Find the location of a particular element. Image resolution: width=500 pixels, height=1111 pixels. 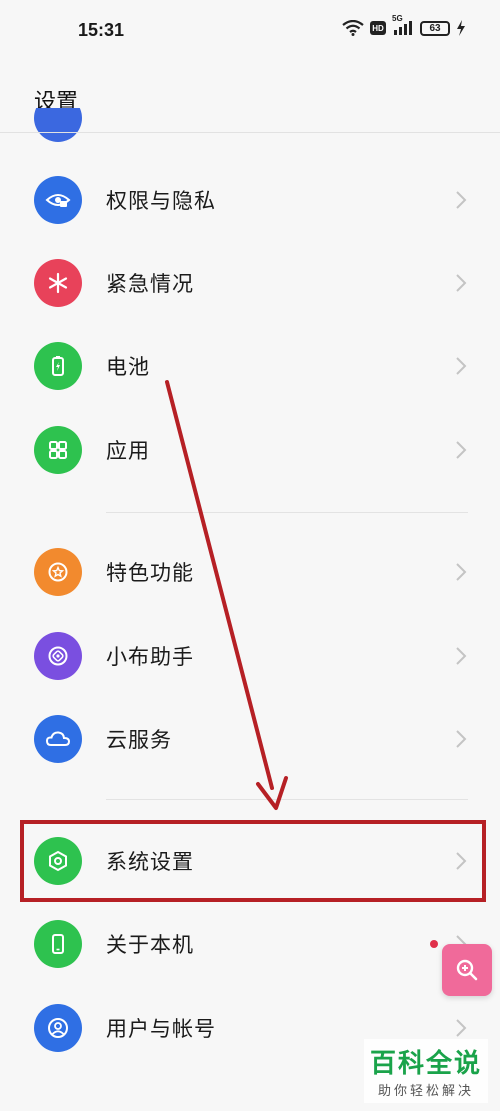

watermark-title: 百科全说 is located at coordinates (425, 1064).